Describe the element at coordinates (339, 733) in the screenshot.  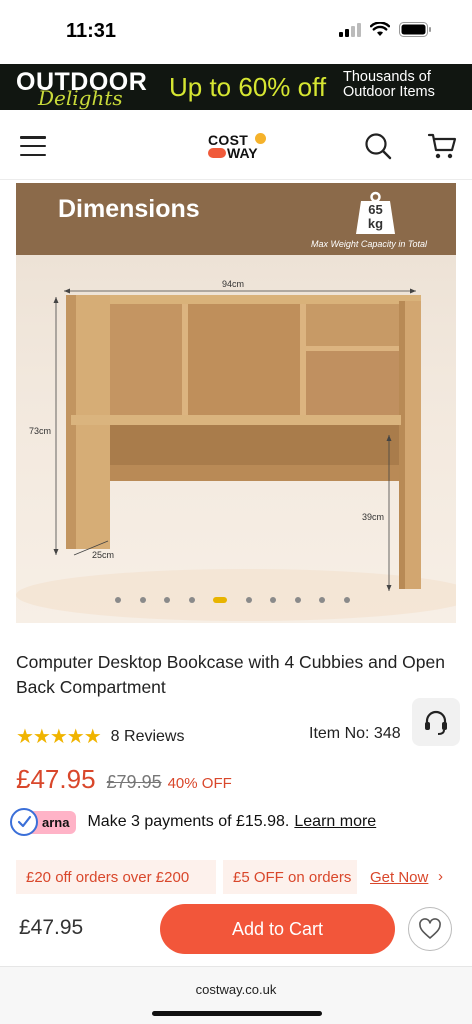
I see `item-number-label: Item No:` at that location.